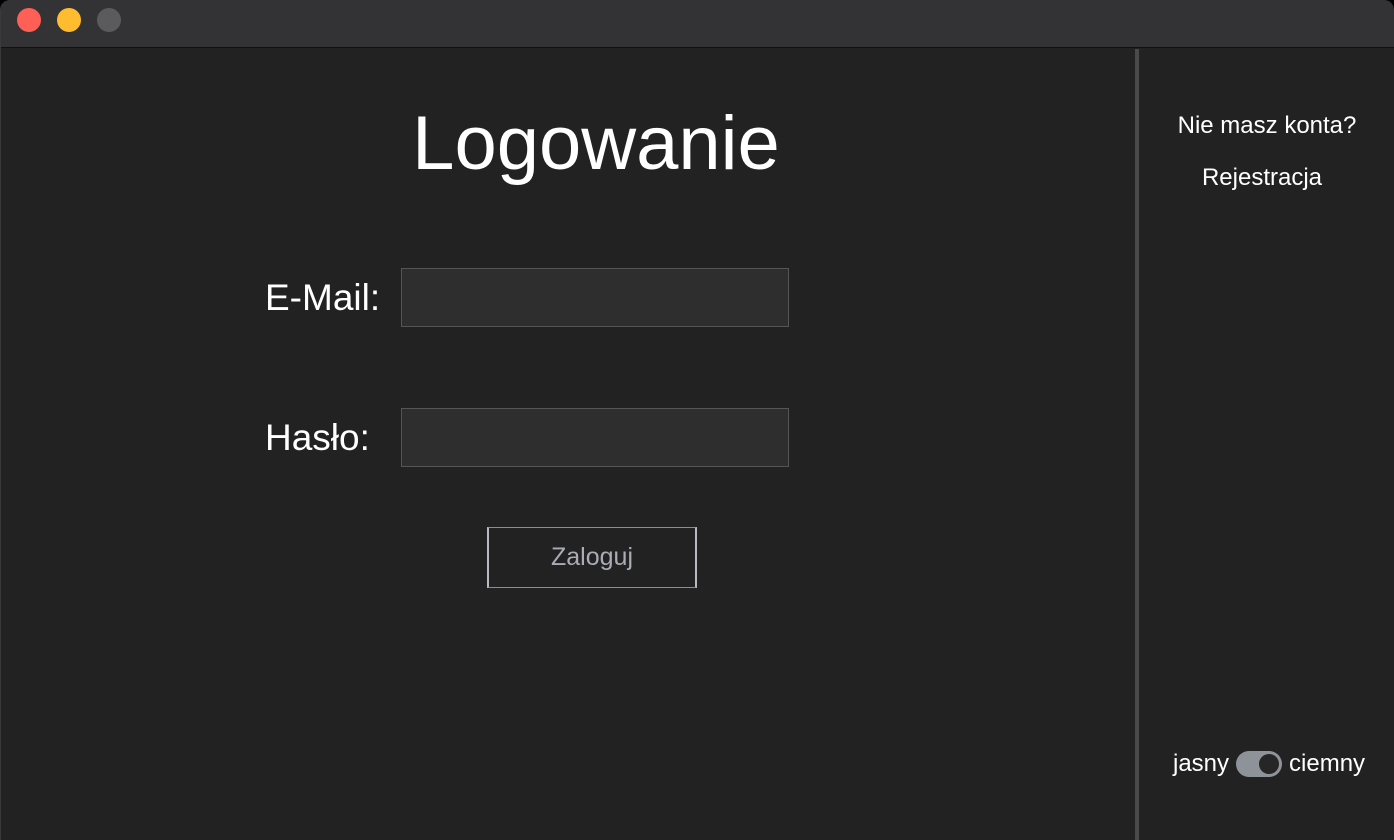 The image size is (1394, 840). What do you see at coordinates (1327, 763) in the screenshot?
I see `theme-dark-label: ciemny` at bounding box center [1327, 763].